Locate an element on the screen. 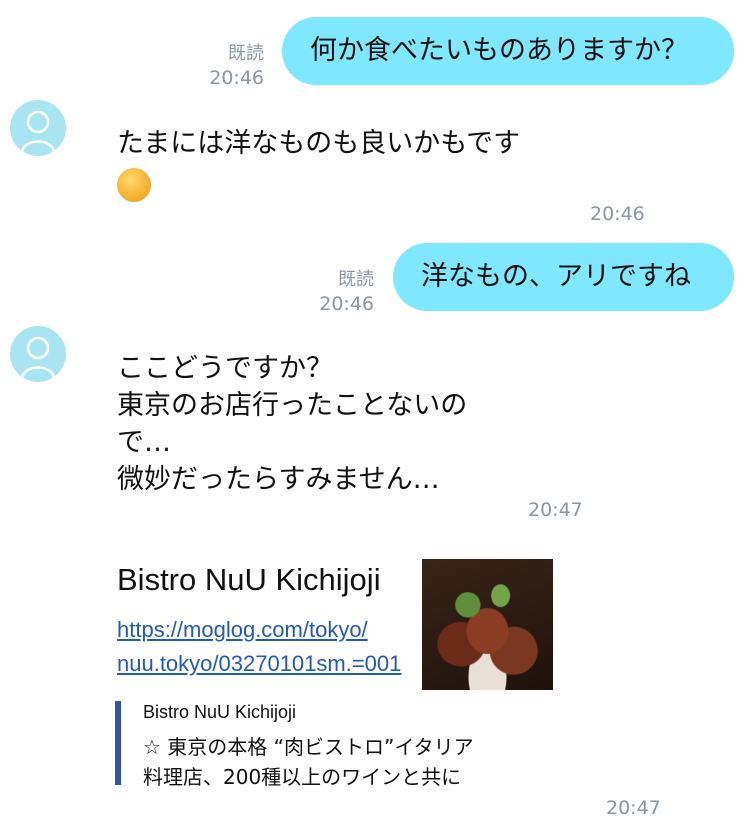 This screenshot has height=835, width=750. smiling-face-emoji is located at coordinates (134, 185).